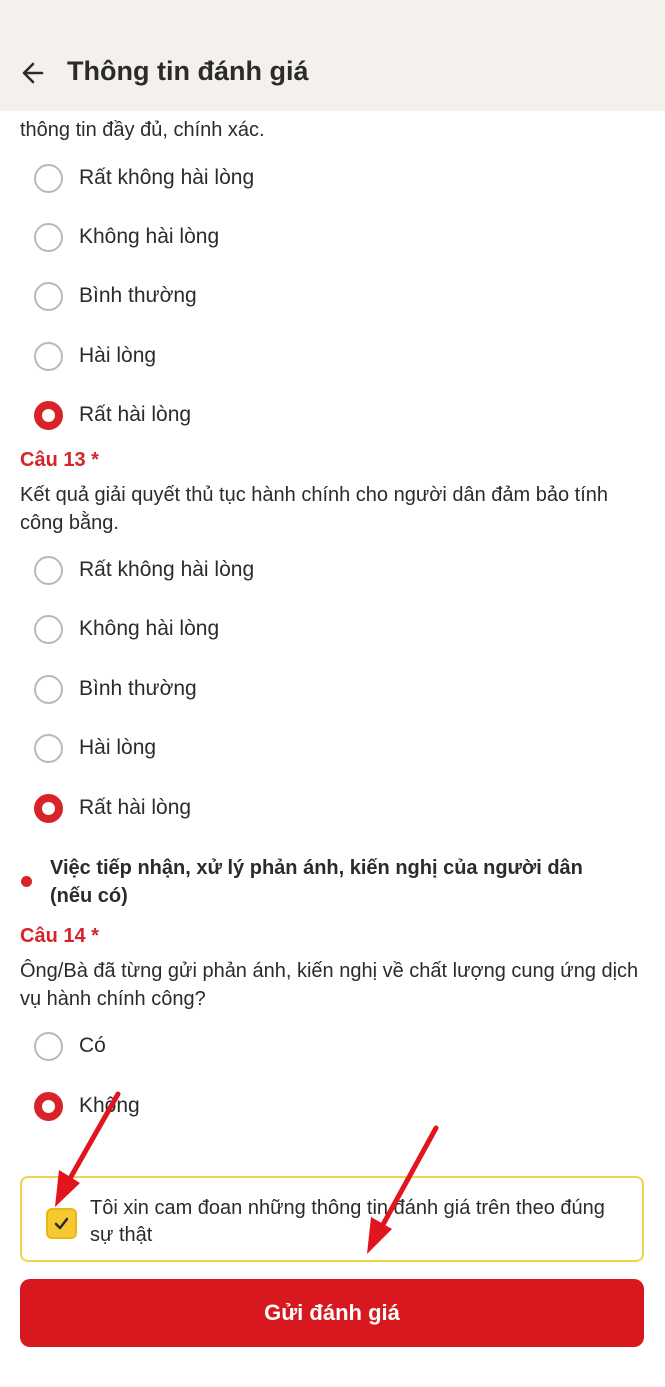  I want to click on question-12-text: thông tin đầy đủ, chính xác., so click(142, 130).